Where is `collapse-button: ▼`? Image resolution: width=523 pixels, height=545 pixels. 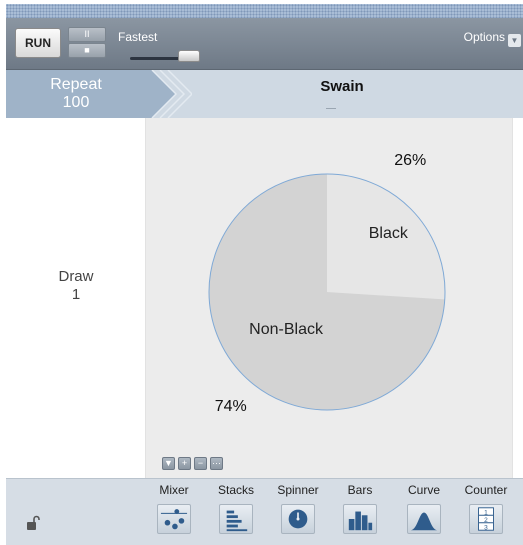
collapse-button: ▼ is located at coordinates (168, 463).